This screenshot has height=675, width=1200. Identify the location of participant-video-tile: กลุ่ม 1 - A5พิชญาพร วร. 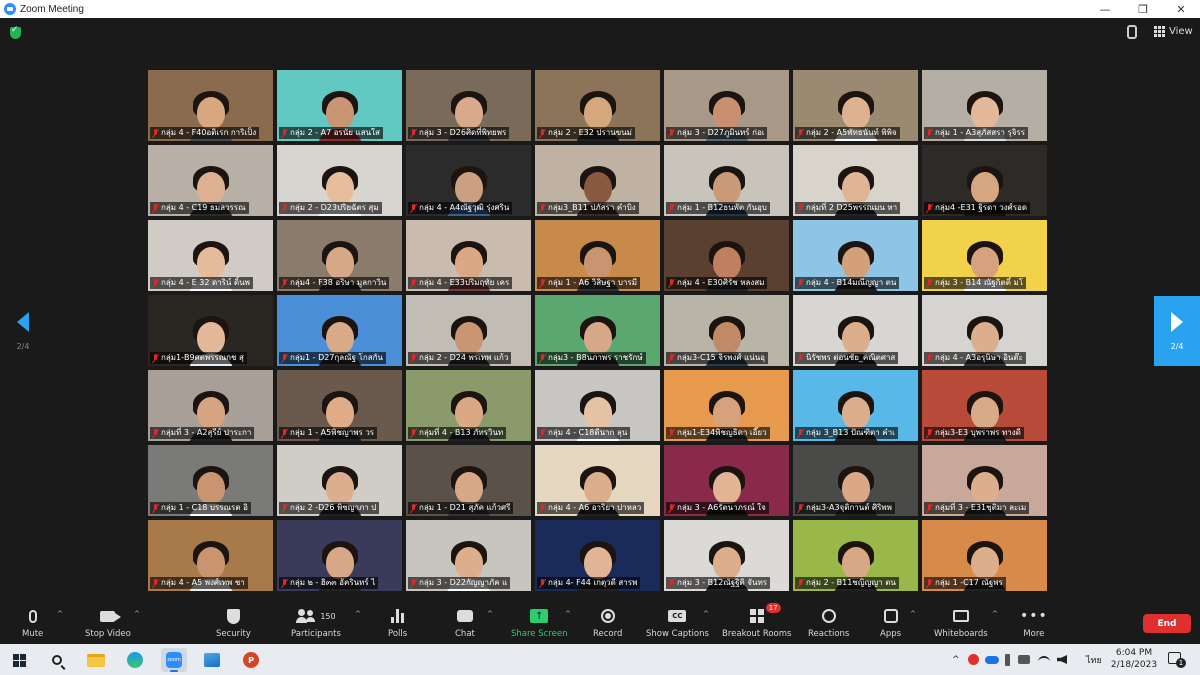
(339, 405).